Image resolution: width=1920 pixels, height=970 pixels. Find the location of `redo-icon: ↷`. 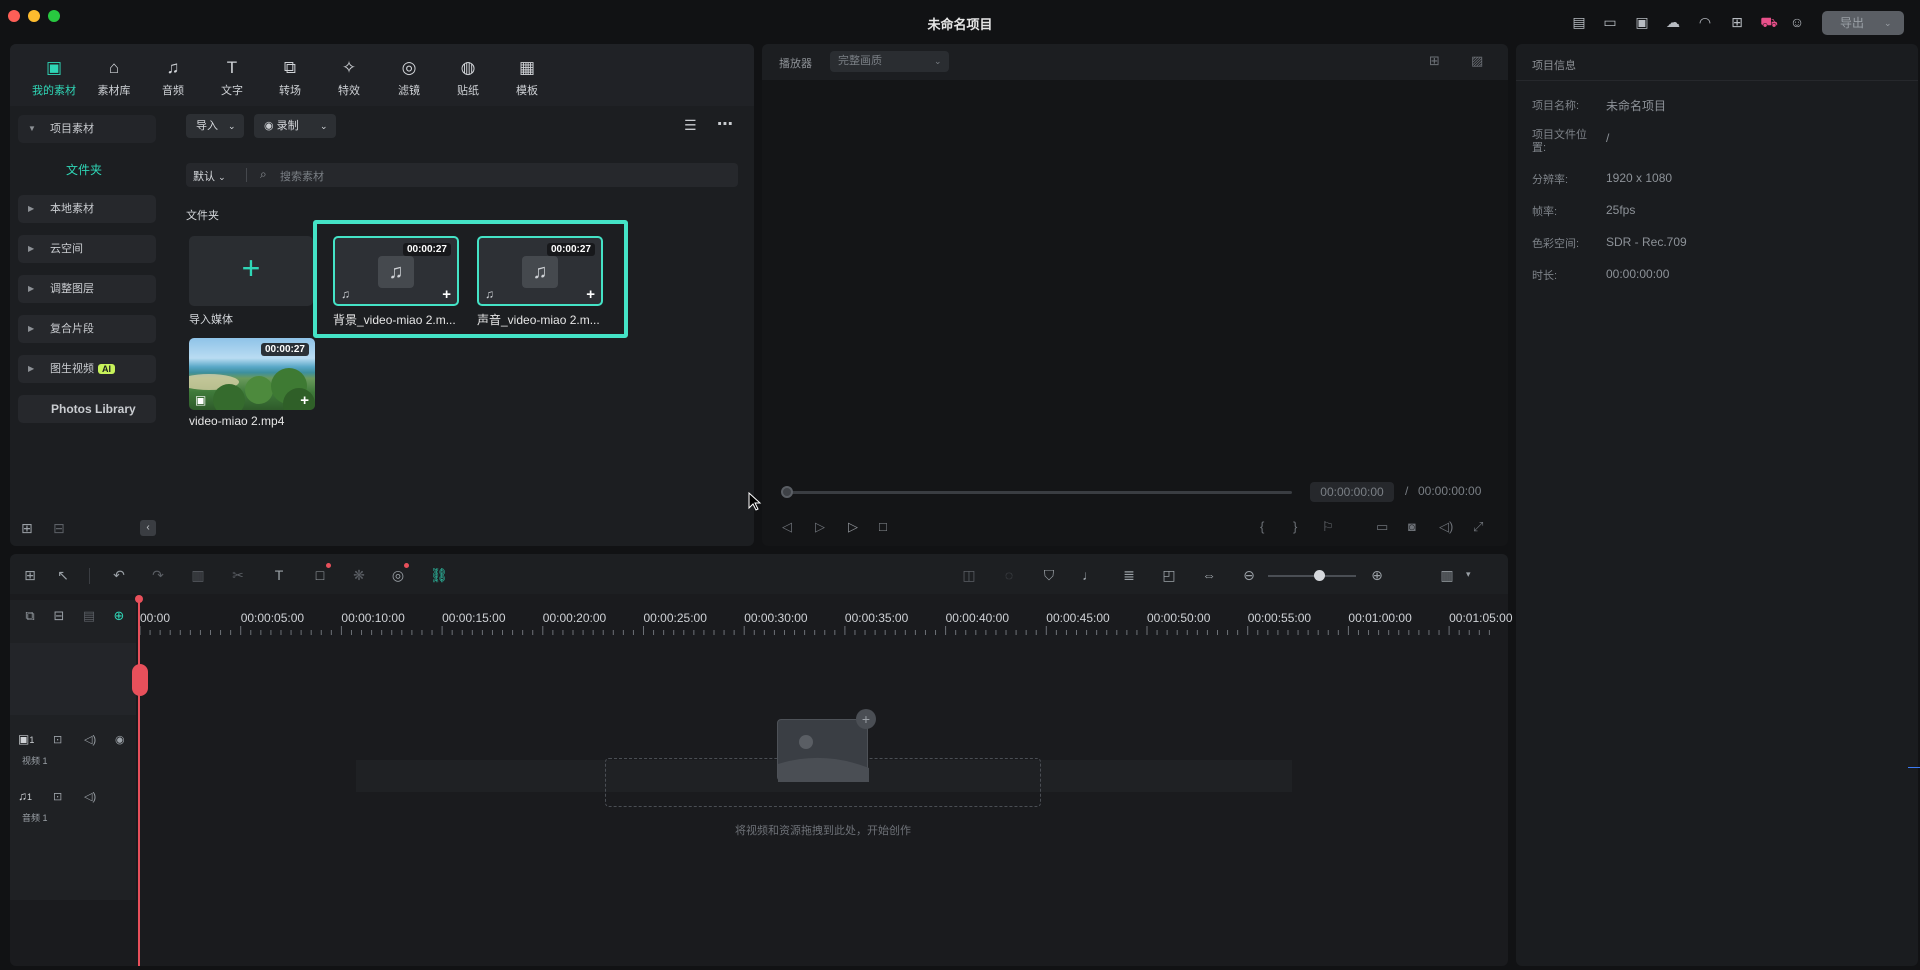

redo-icon: ↷ is located at coordinates (158, 575).